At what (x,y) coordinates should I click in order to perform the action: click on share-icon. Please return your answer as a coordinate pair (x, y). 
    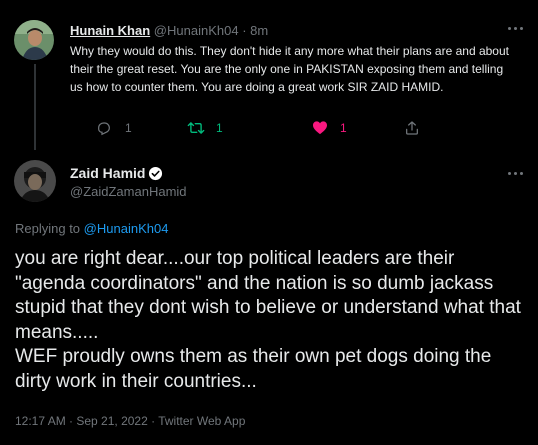
    Looking at the image, I should click on (412, 128).